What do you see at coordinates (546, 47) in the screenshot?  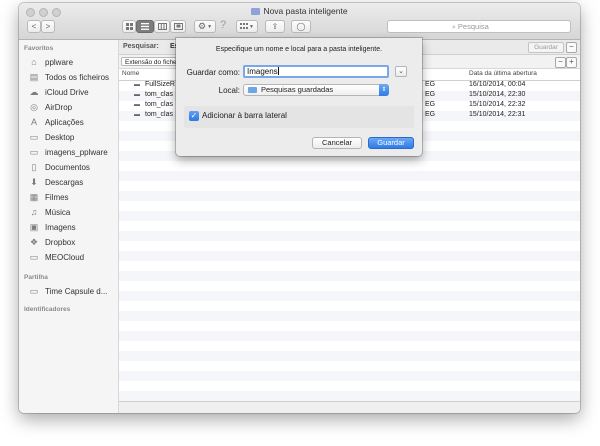 I see `save-search-button: Guardar` at bounding box center [546, 47].